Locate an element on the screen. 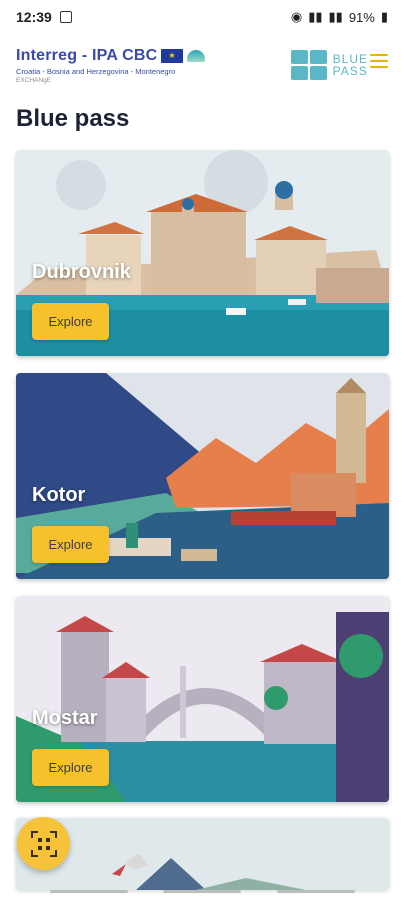 The width and height of the screenshot is (404, 900). gesture-bar-right is located at coordinates (316, 891).